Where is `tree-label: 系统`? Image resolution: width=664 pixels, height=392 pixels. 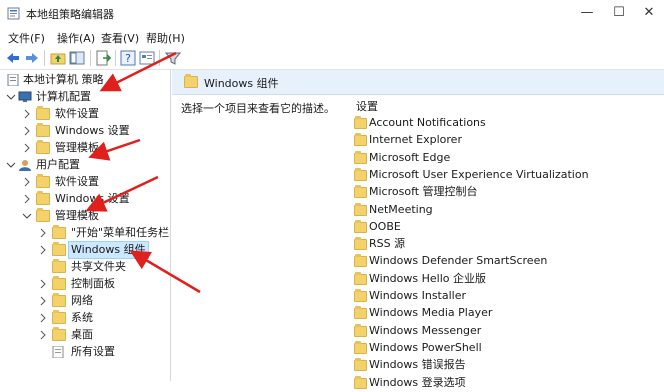 tree-label: 系统 is located at coordinates (82, 317).